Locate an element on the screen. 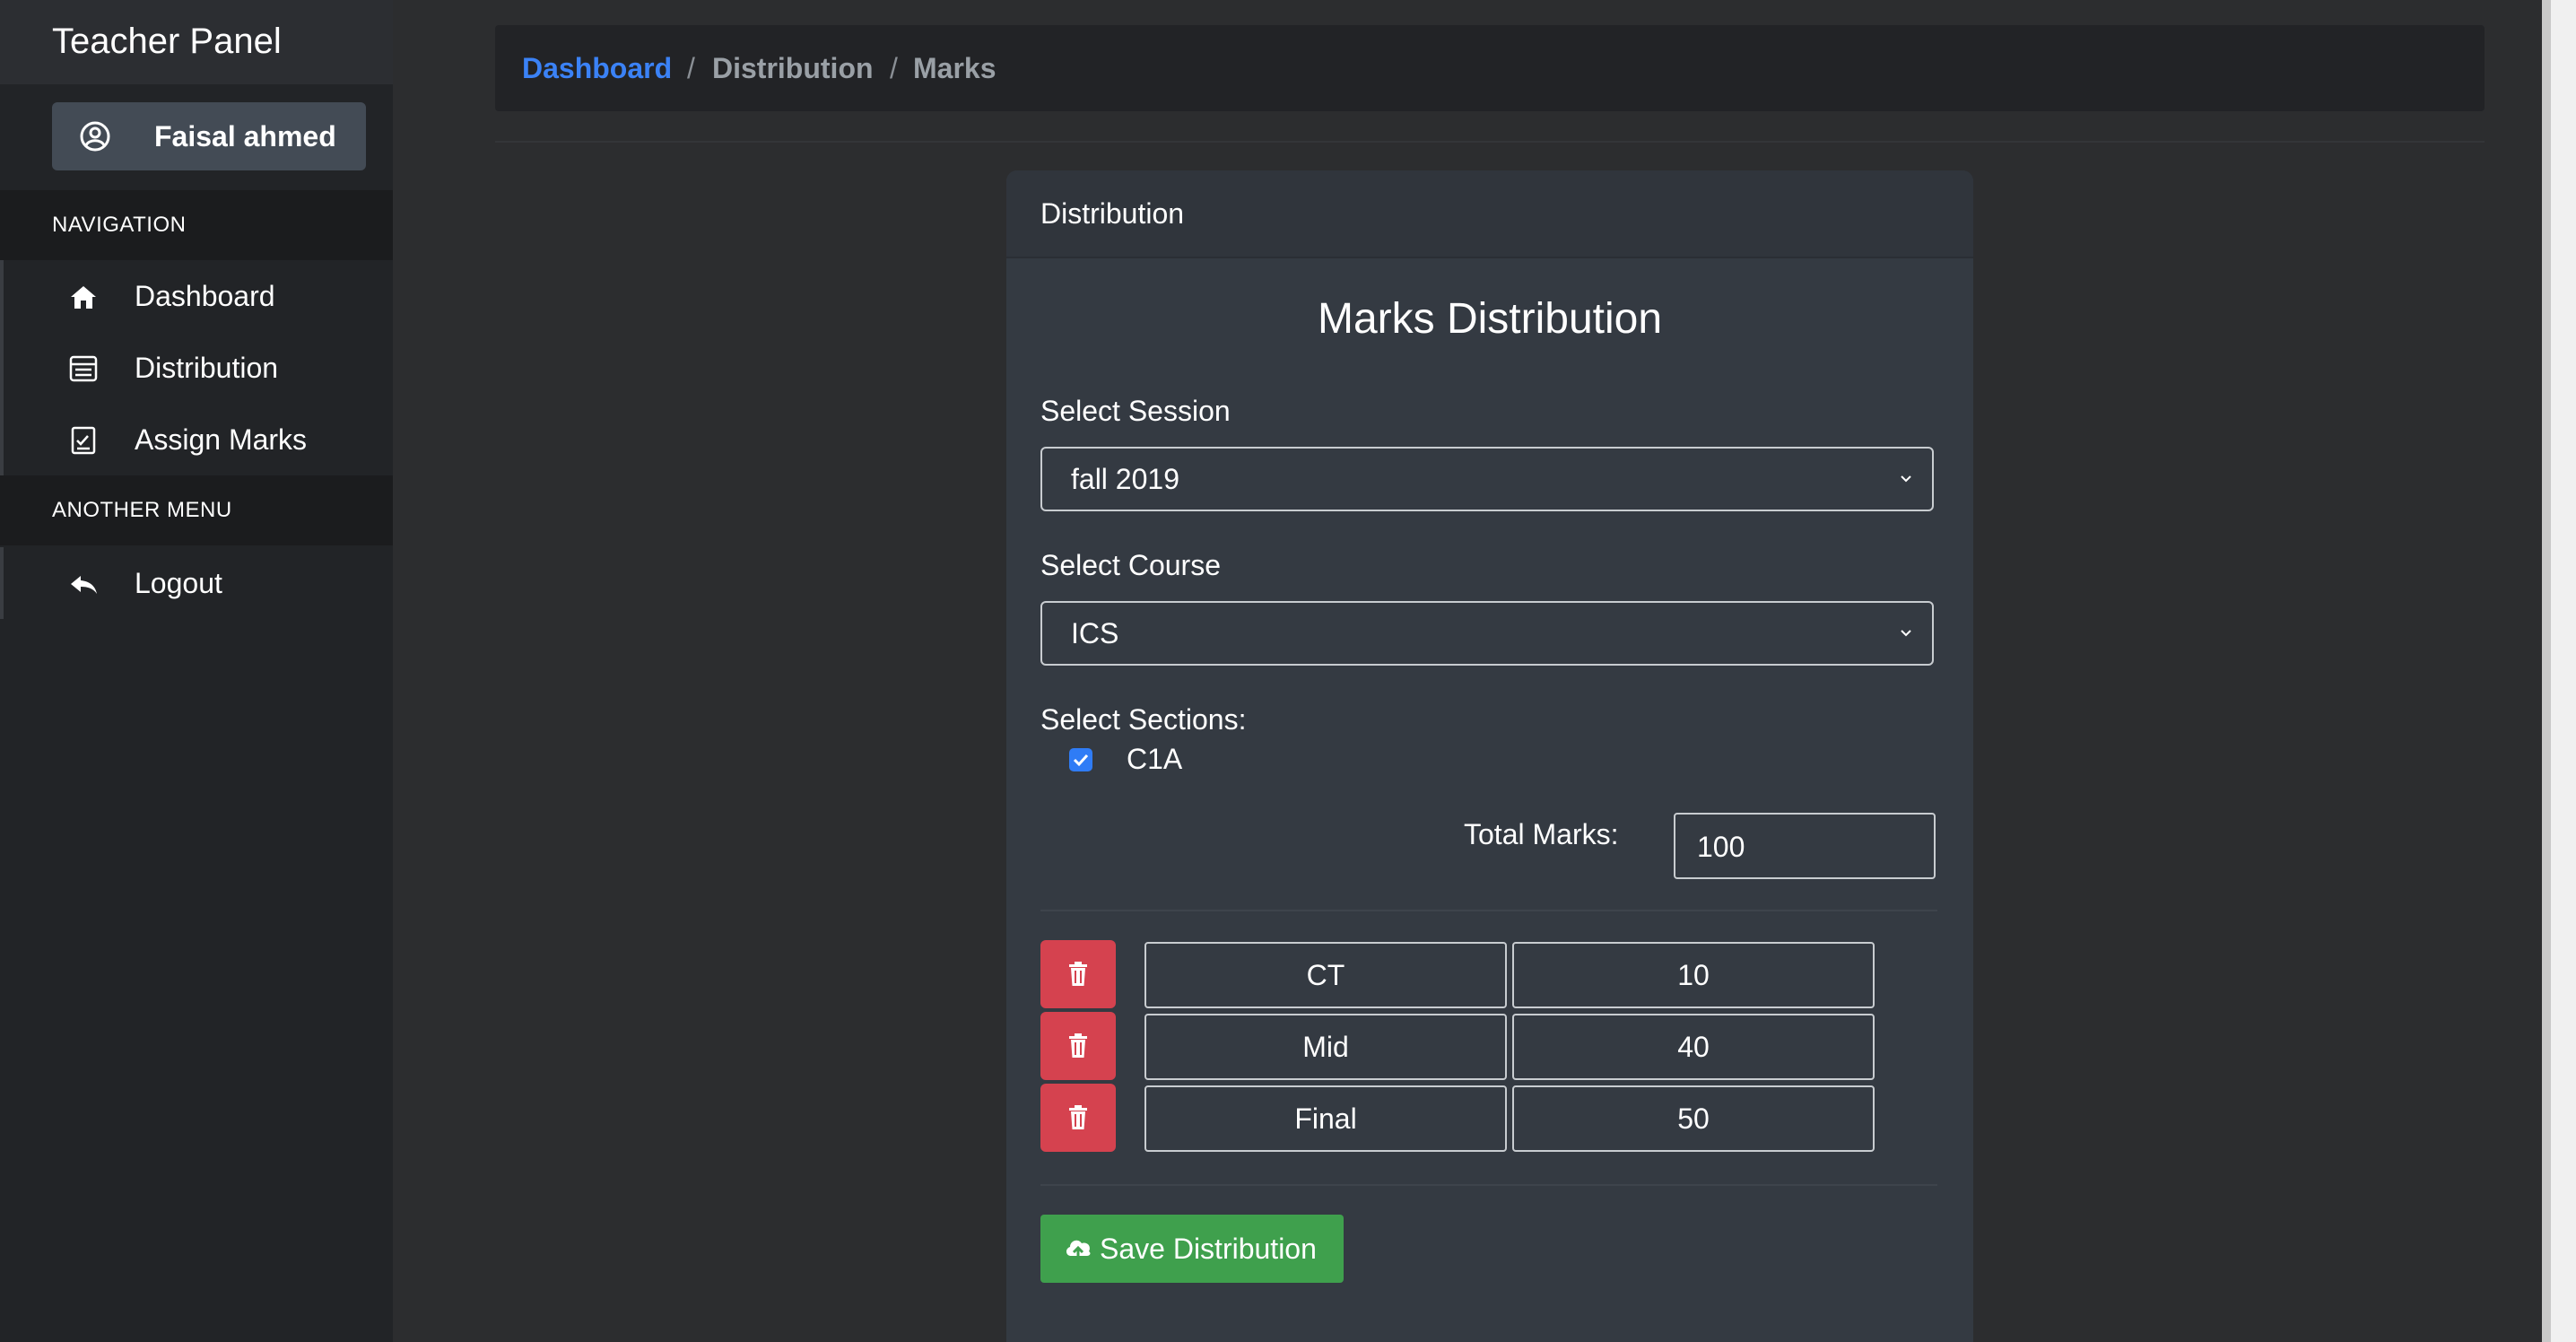 This screenshot has height=1342, width=2576. card-header-title: Distribution is located at coordinates (1112, 213).